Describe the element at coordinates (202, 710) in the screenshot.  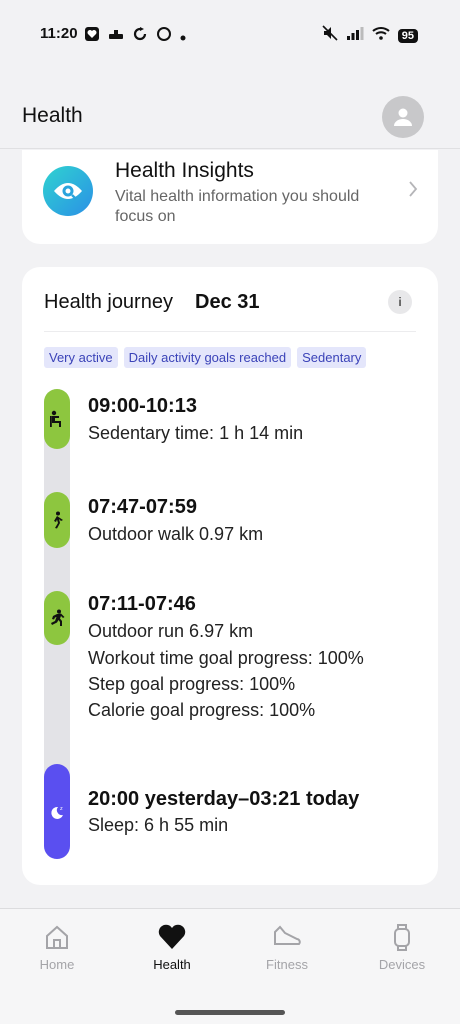
I see `entry-line-calorie-goal: Calorie goal progress: 100%` at that location.